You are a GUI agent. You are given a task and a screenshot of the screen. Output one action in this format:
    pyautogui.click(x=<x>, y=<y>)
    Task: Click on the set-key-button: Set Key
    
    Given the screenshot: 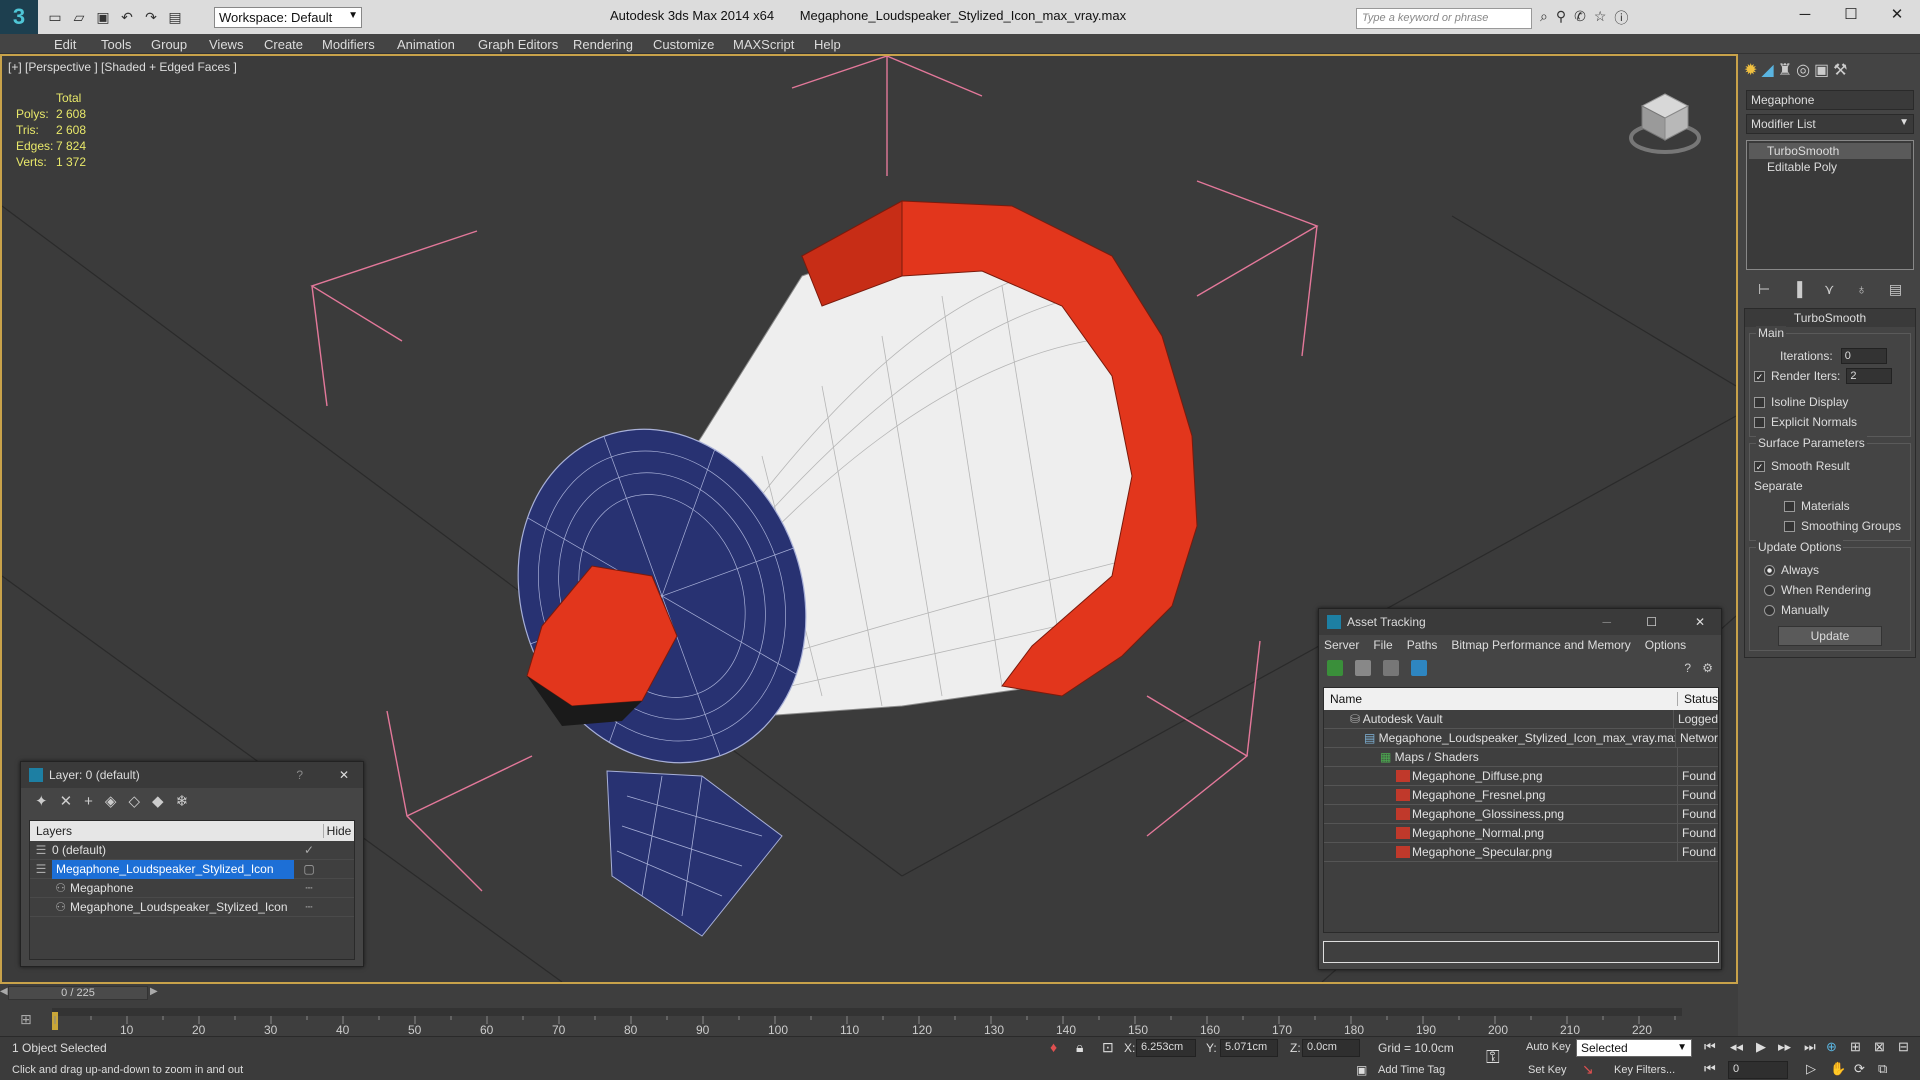 What is the action you would take?
    pyautogui.click(x=1547, y=1070)
    